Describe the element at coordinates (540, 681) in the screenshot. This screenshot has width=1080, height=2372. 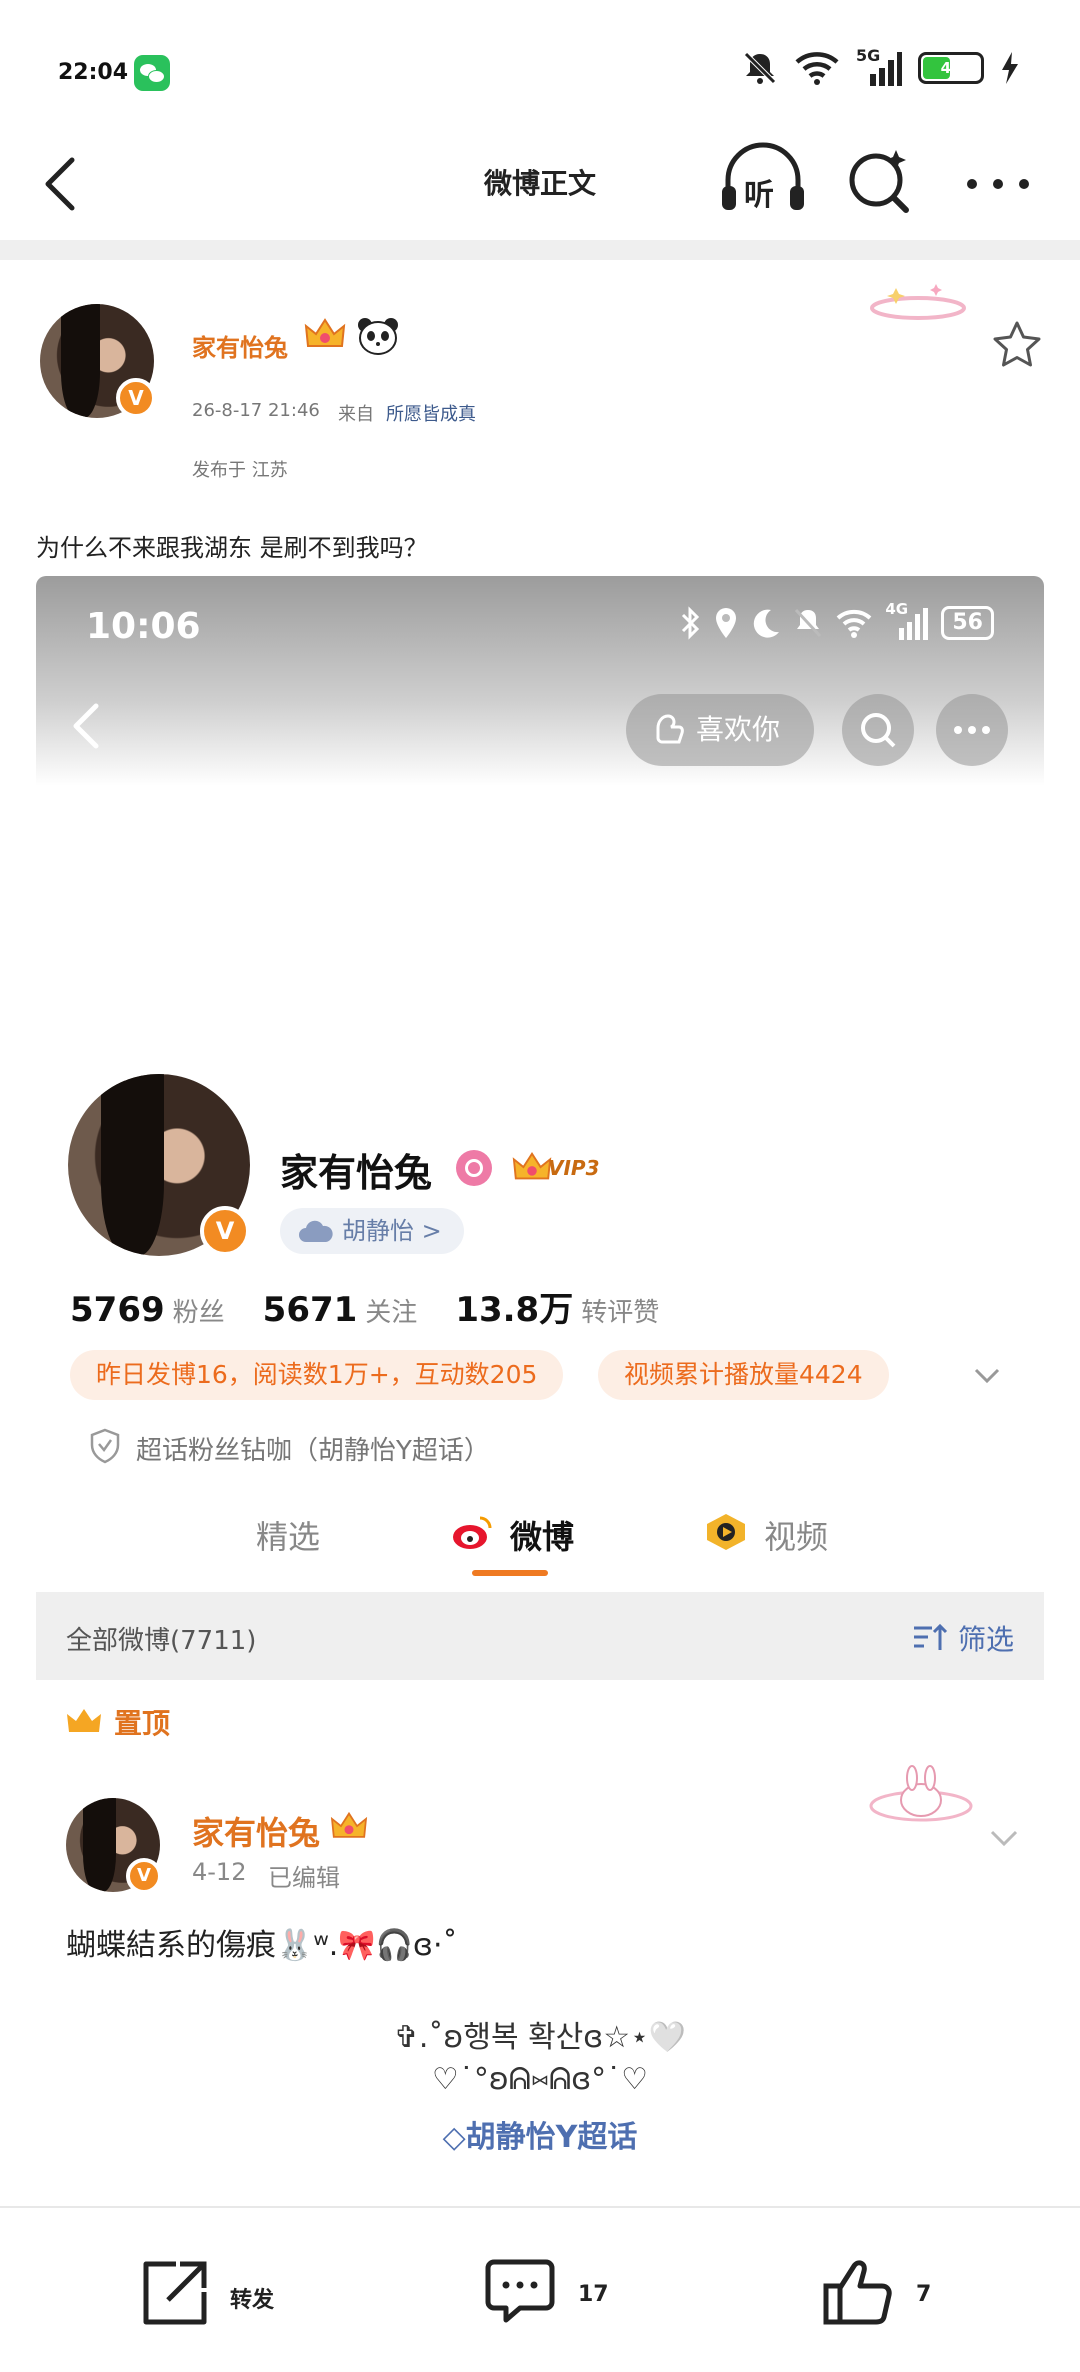
I see `embedded-header: 10:06 4G 56 喜欢你` at that location.